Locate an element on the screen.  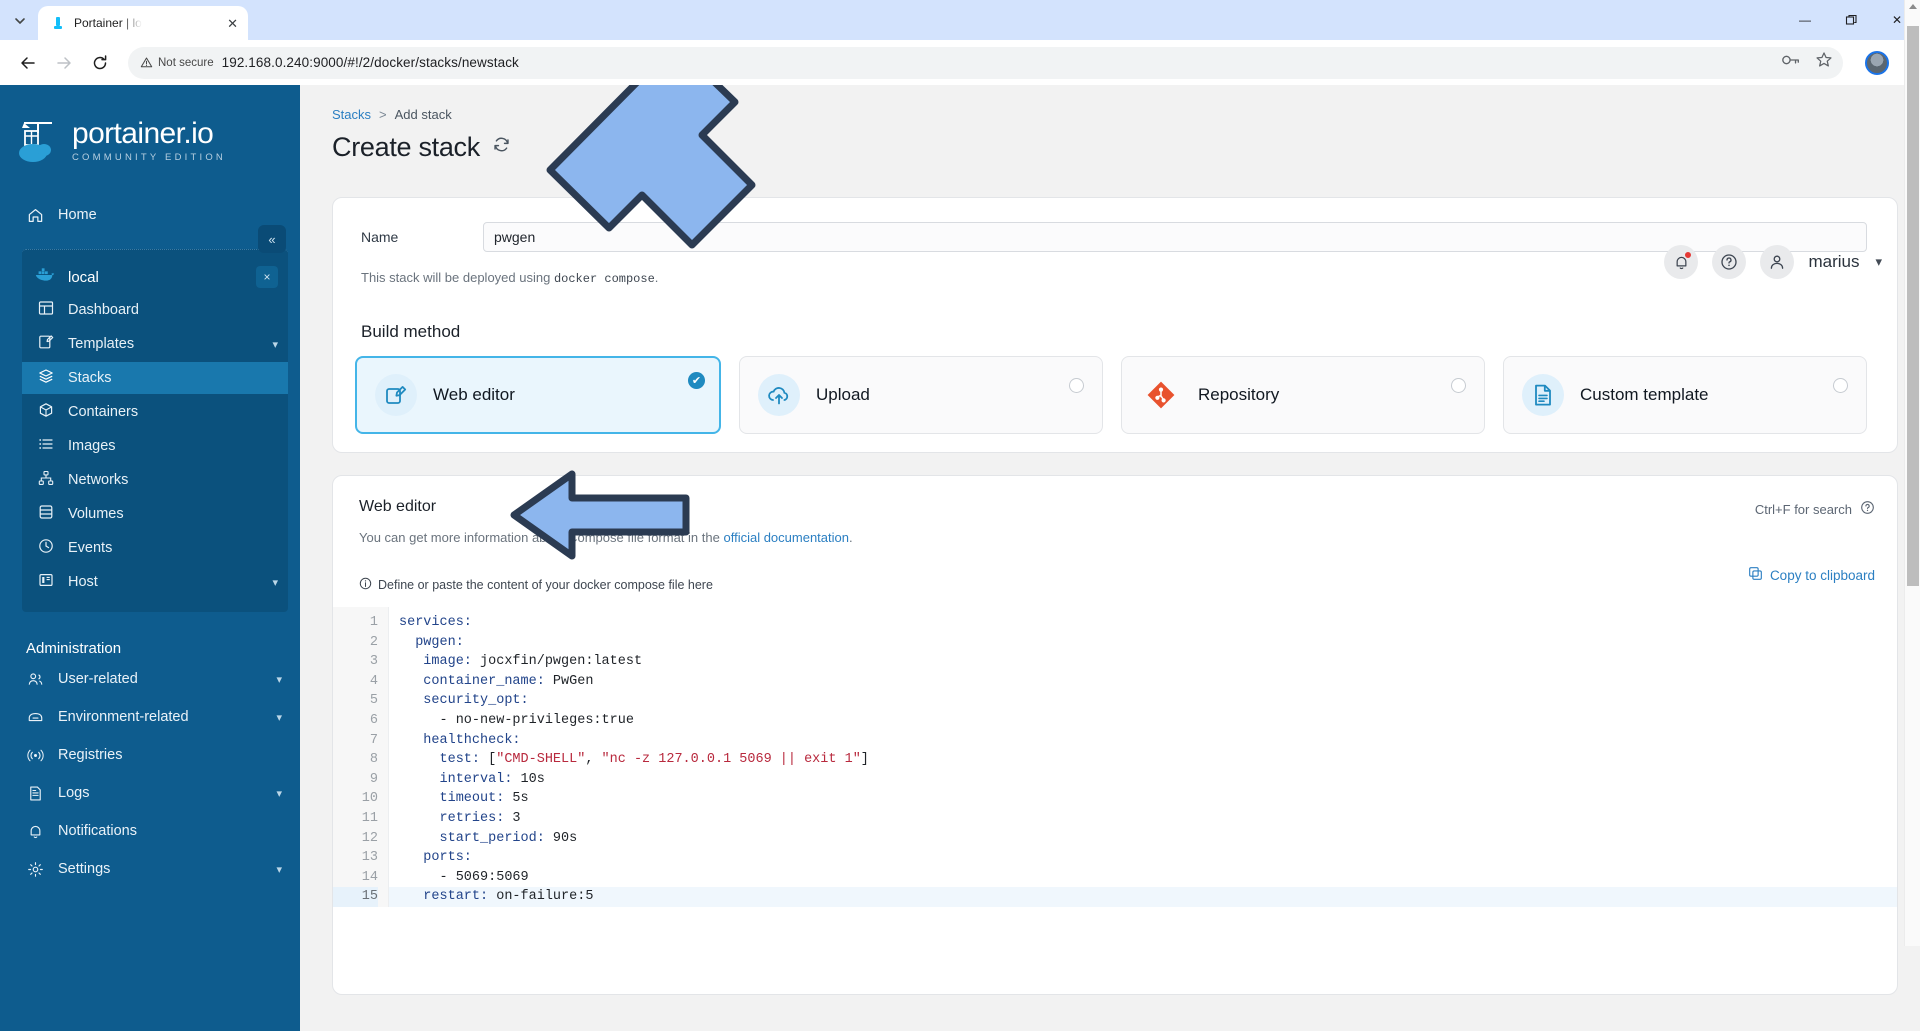
sidebar-item-label: Logs is located at coordinates (74, 793).